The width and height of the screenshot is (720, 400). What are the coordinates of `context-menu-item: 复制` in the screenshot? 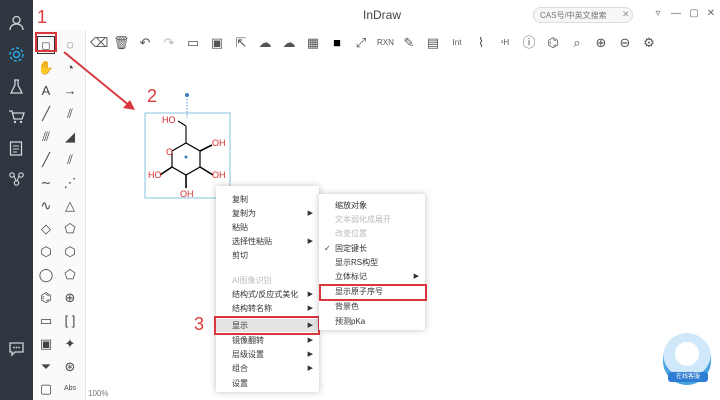 It's located at (267, 199).